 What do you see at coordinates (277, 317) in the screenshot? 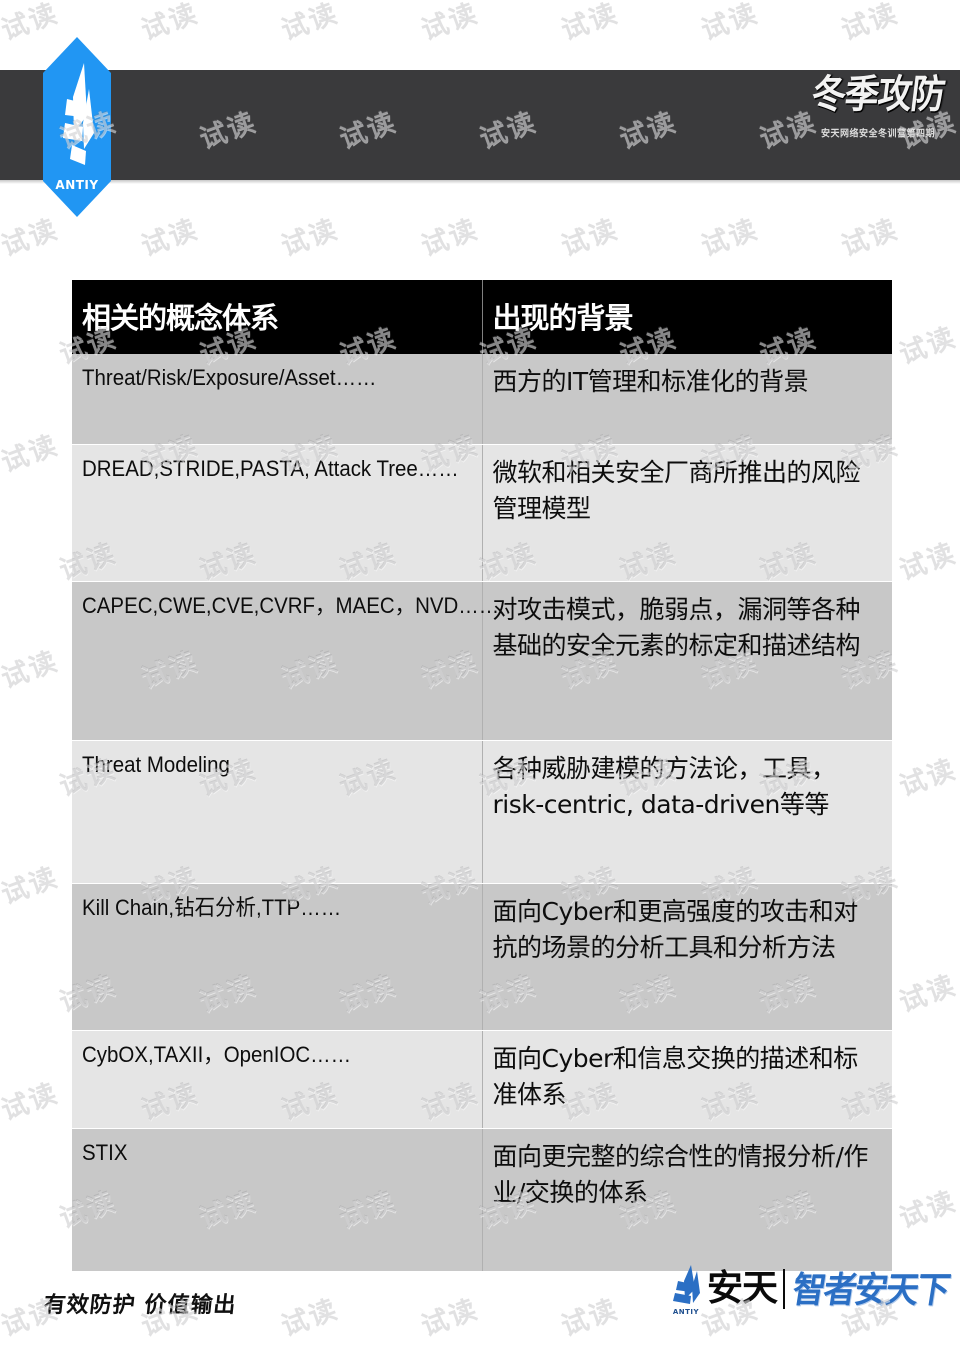
I see `column-header-concept: 相关的概念体系` at bounding box center [277, 317].